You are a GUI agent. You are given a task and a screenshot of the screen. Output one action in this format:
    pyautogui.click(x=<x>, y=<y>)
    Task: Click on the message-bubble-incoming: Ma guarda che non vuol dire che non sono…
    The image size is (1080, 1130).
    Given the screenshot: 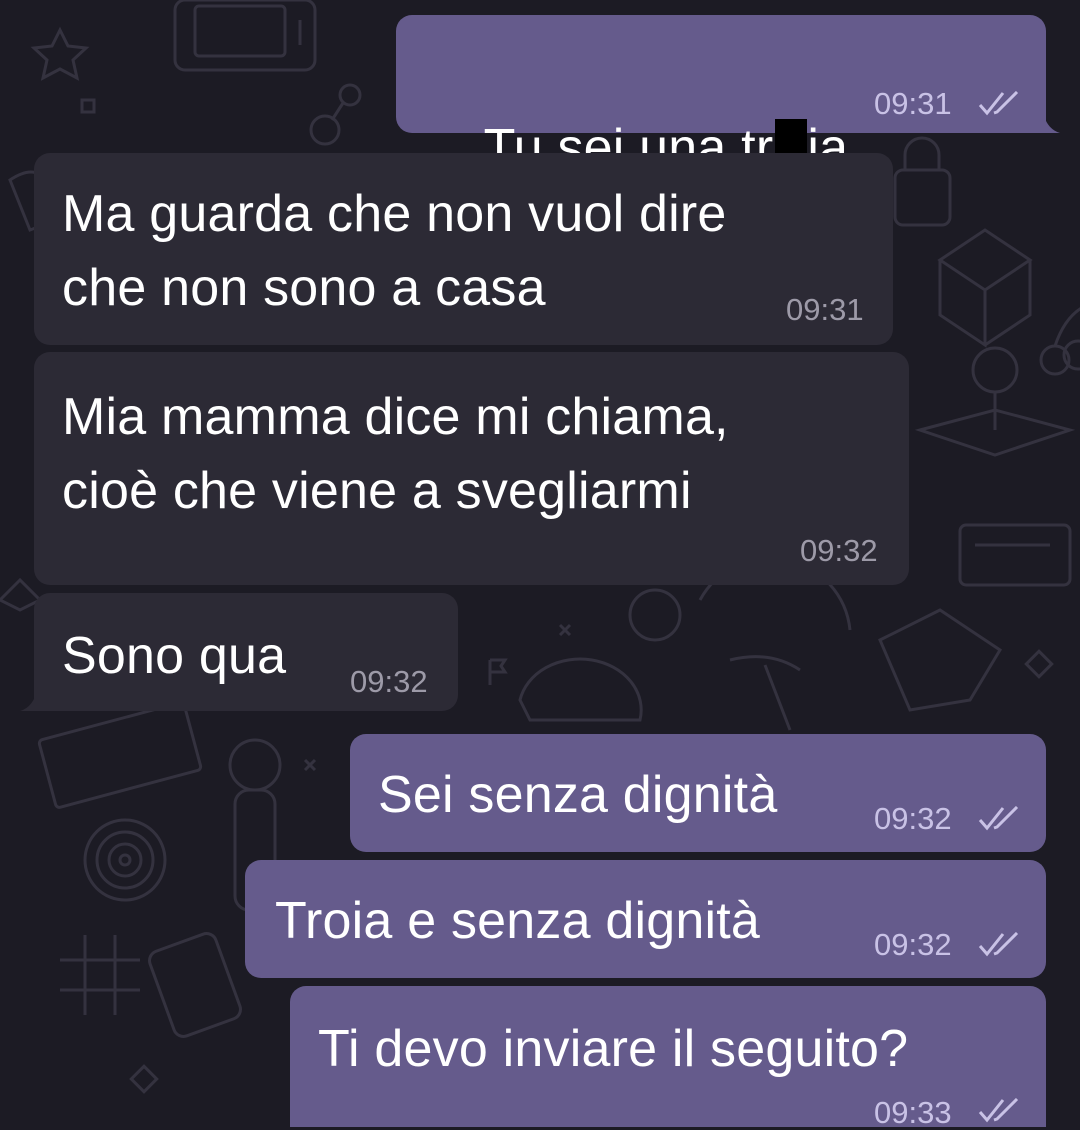 What is the action you would take?
    pyautogui.click(x=463, y=249)
    